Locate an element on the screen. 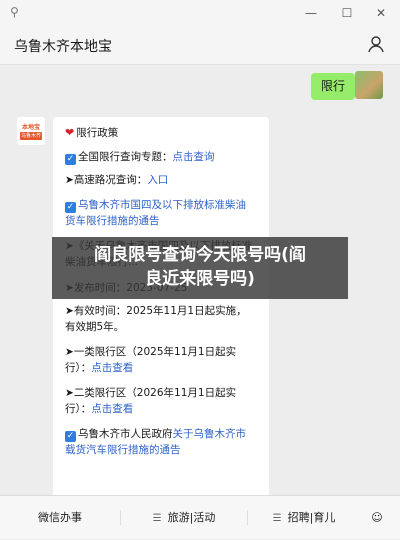 The height and width of the screenshot is (540, 400). bot-message-line: 有效期5年。 is located at coordinates (94, 327).